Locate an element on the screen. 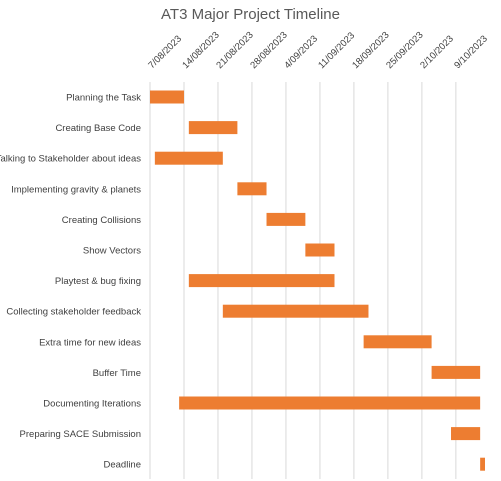 The width and height of the screenshot is (501, 481). task-label: Planning the Task is located at coordinates (103, 98).